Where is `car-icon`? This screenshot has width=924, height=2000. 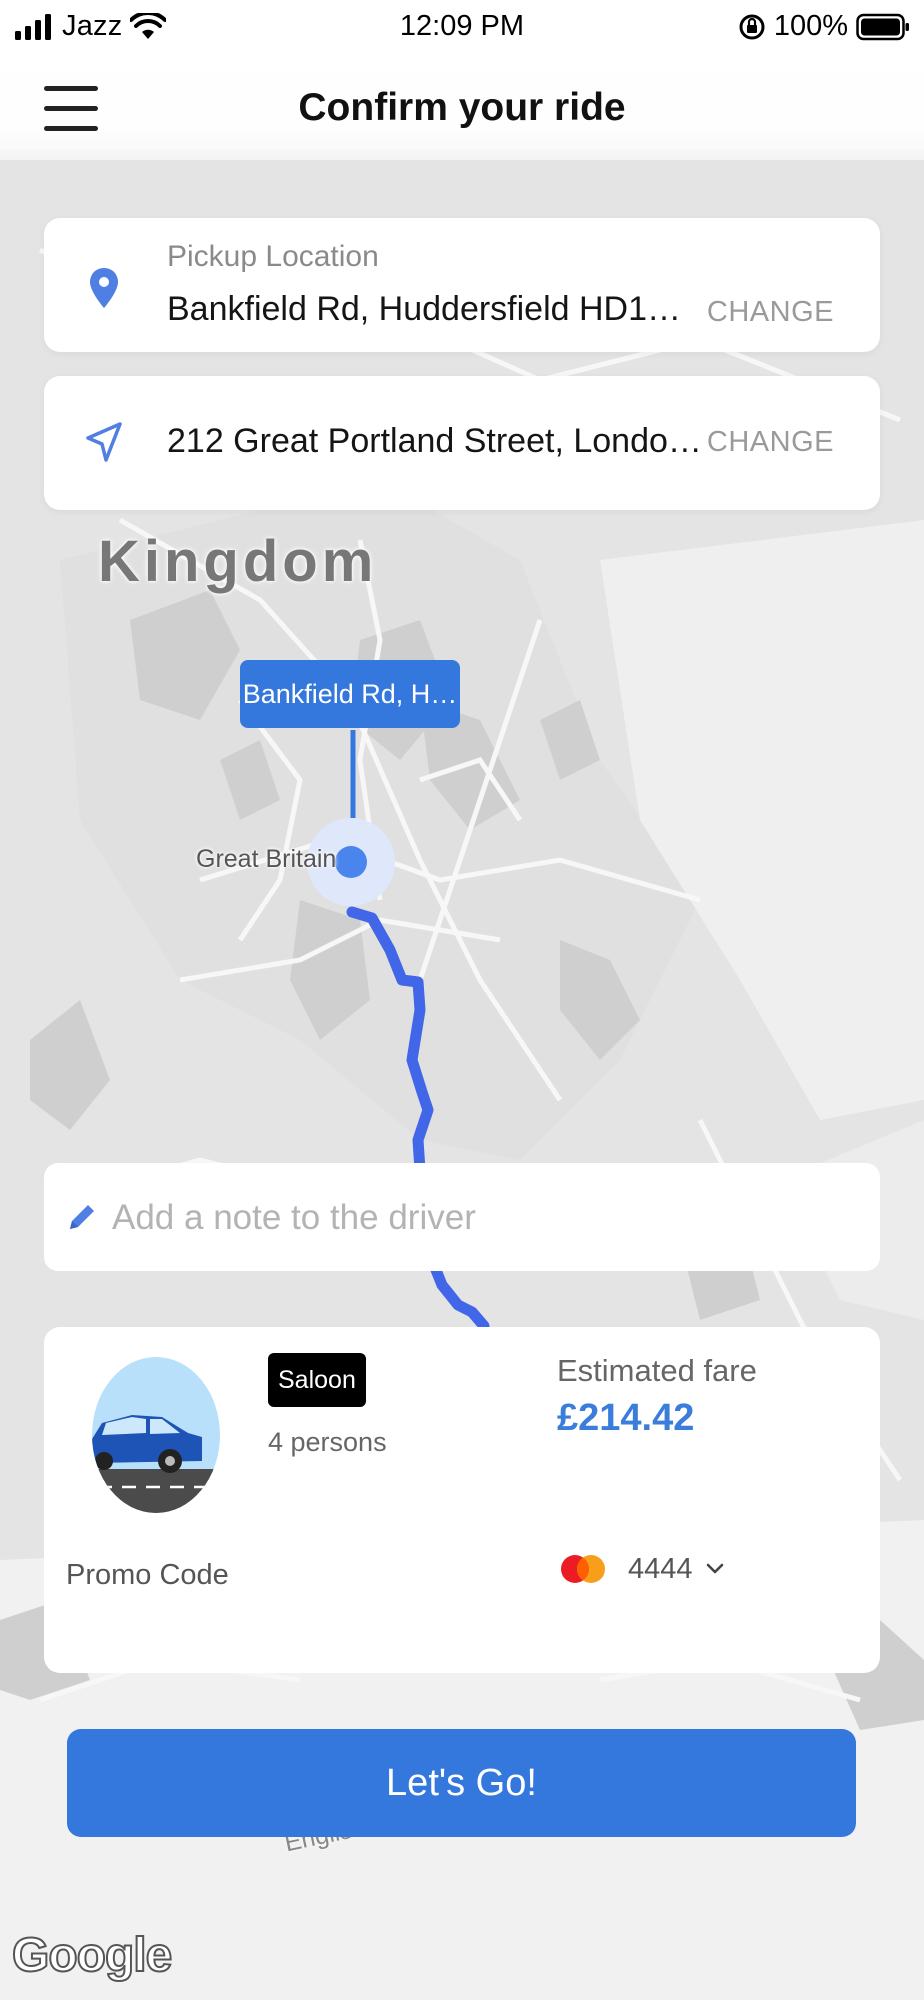
car-icon is located at coordinates (156, 1435).